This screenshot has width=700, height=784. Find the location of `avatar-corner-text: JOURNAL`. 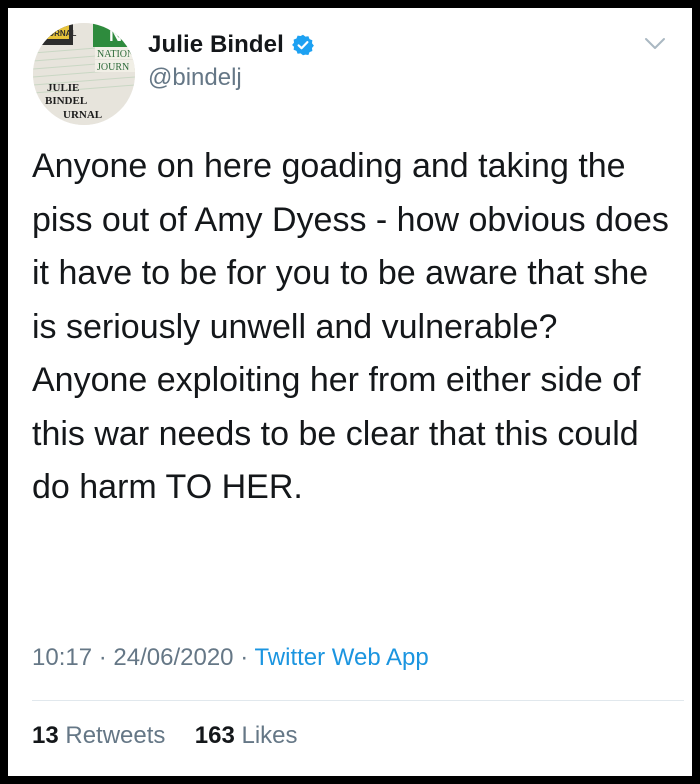

avatar-corner-text: JOURNAL is located at coordinates (57, 33).